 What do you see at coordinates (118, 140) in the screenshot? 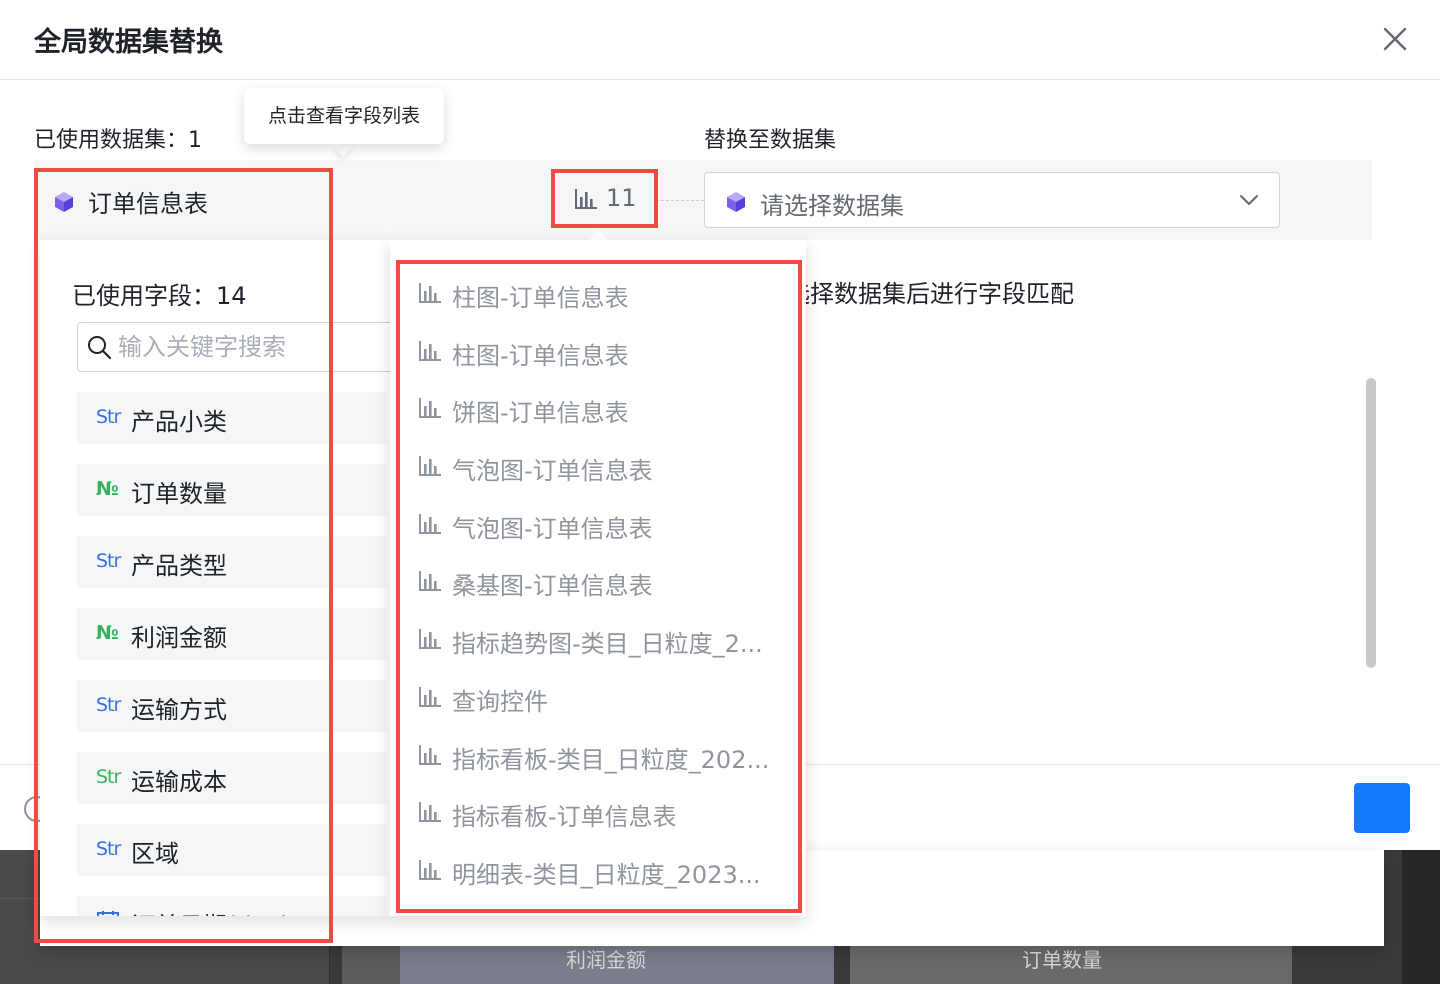
I see `used-dataset-label: 已使用数据集：1` at bounding box center [118, 140].